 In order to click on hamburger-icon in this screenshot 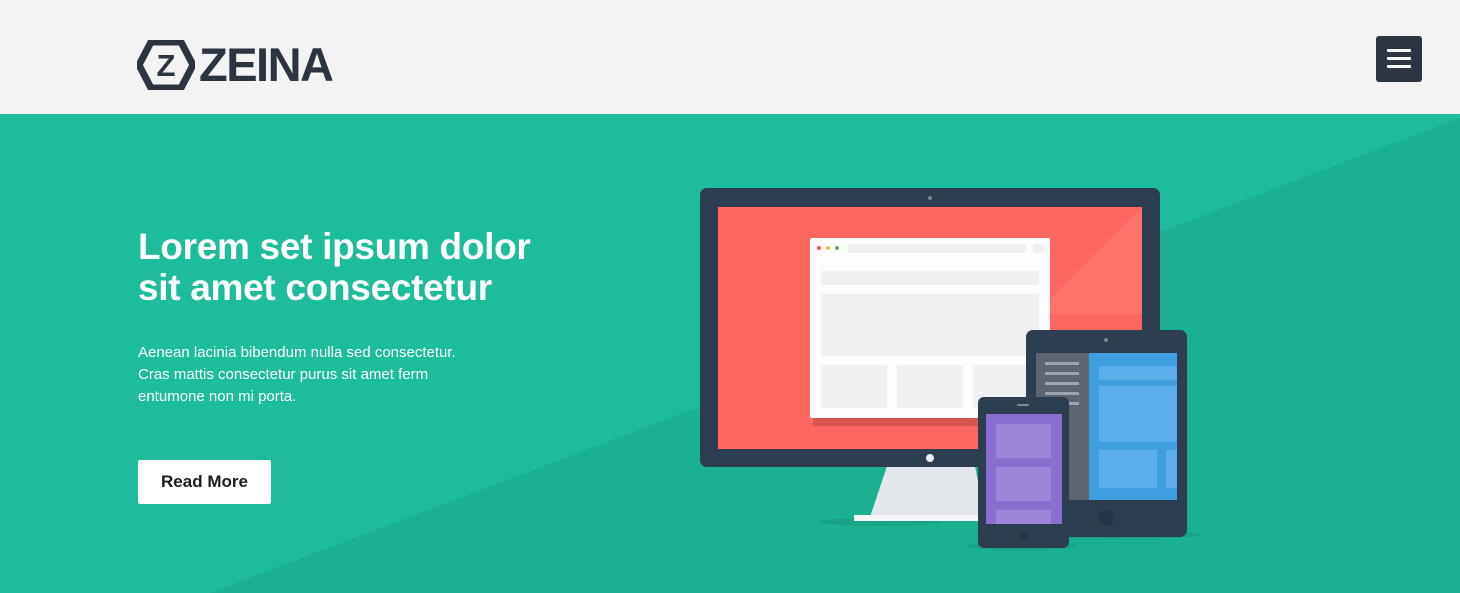, I will do `click(1399, 50)`.